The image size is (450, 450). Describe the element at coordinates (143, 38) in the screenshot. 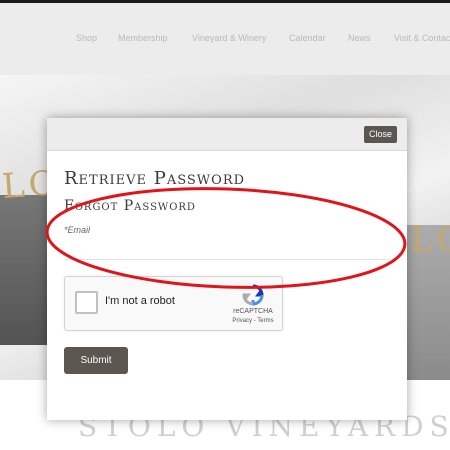

I see `nav-membership: Membership` at that location.